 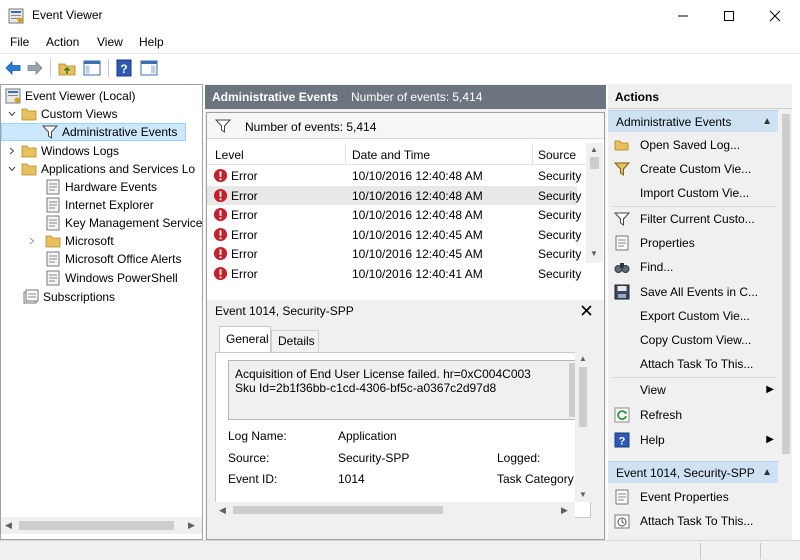 I want to click on tab-details: Details, so click(x=295, y=341).